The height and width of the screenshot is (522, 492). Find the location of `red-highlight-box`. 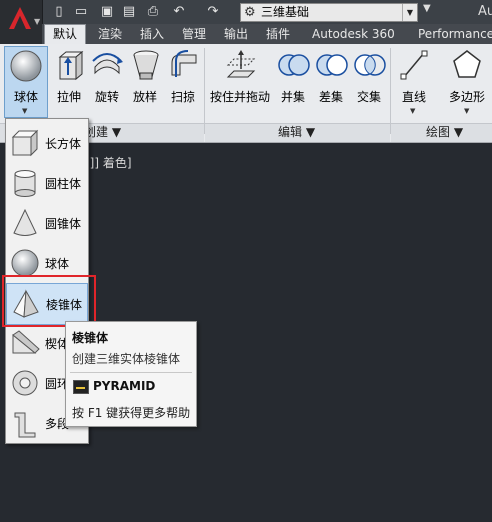

red-highlight-box is located at coordinates (49, 301).